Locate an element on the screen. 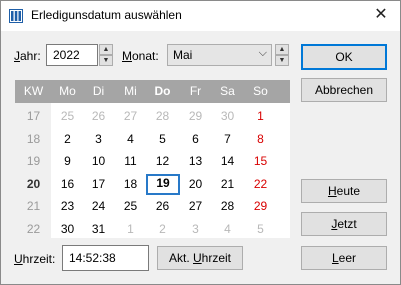 Image resolution: width=401 pixels, height=285 pixels. time-label: Uhrzeit: is located at coordinates (35, 259).